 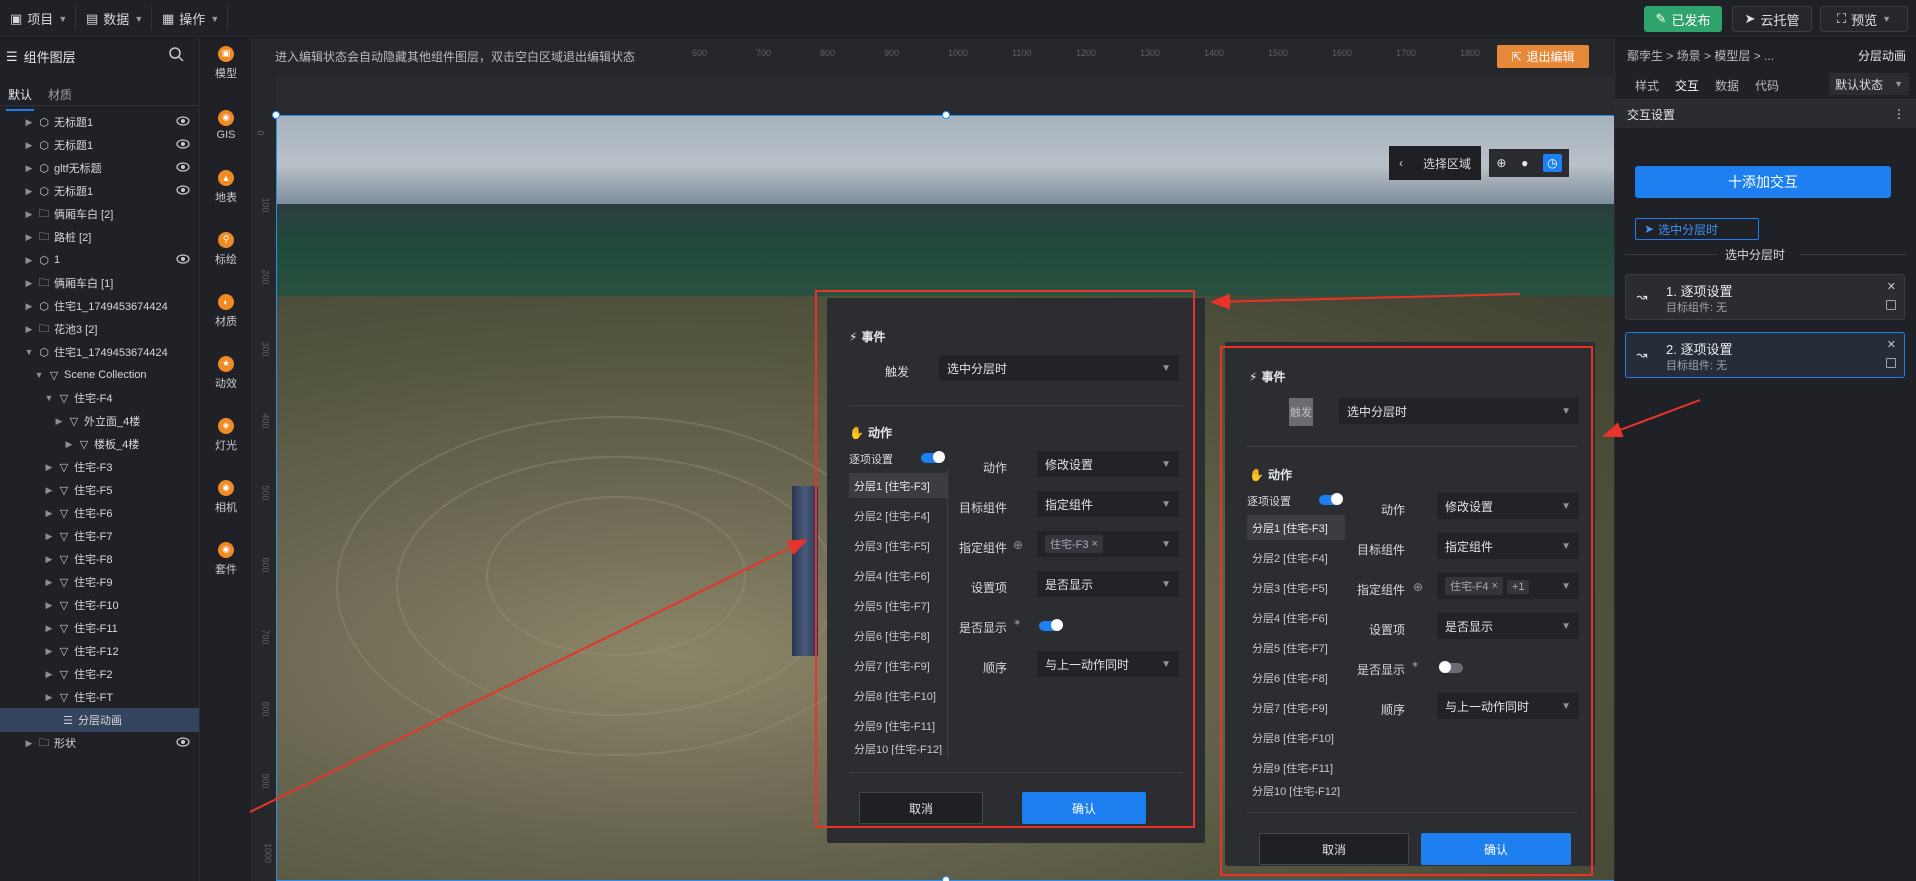 What do you see at coordinates (99, 467) in the screenshot?
I see `tree-item: ▶ ▽ 住宅-F3` at bounding box center [99, 467].